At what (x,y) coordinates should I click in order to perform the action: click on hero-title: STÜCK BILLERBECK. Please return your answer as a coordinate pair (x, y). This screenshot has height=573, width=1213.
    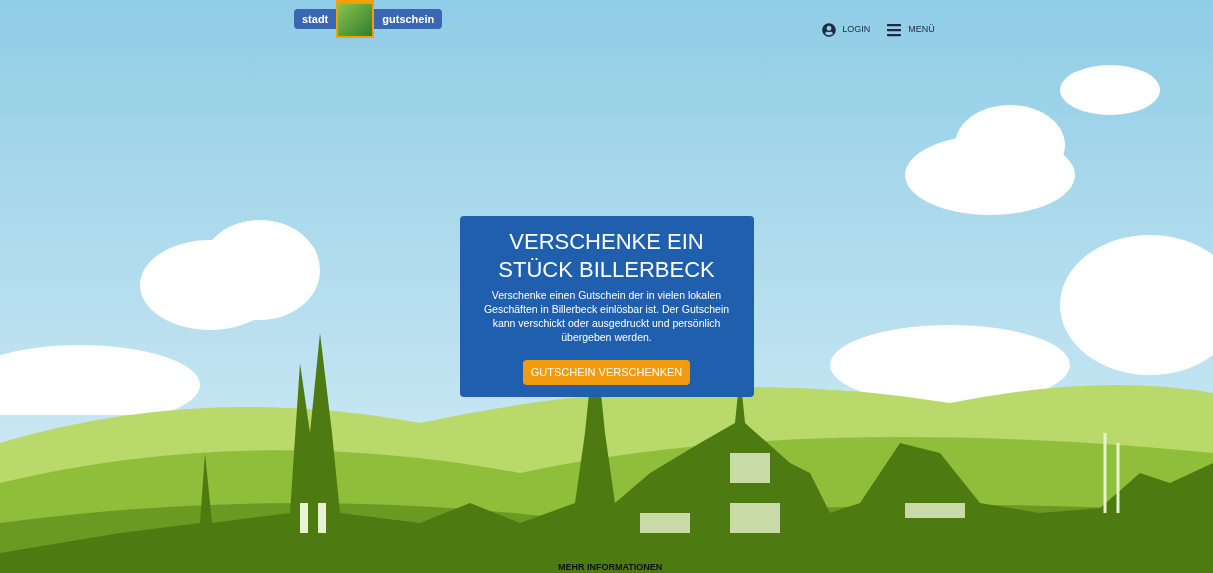
    Looking at the image, I should click on (606, 270).